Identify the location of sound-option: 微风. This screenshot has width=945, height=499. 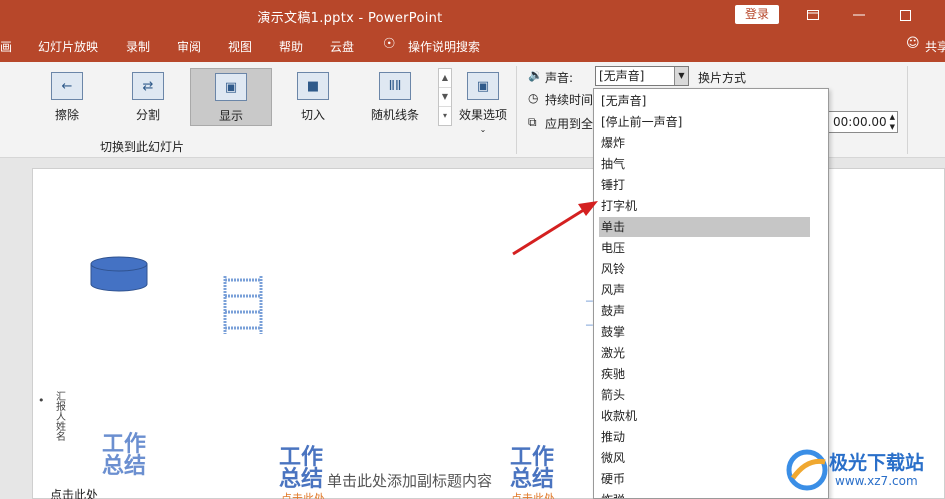
(704, 458).